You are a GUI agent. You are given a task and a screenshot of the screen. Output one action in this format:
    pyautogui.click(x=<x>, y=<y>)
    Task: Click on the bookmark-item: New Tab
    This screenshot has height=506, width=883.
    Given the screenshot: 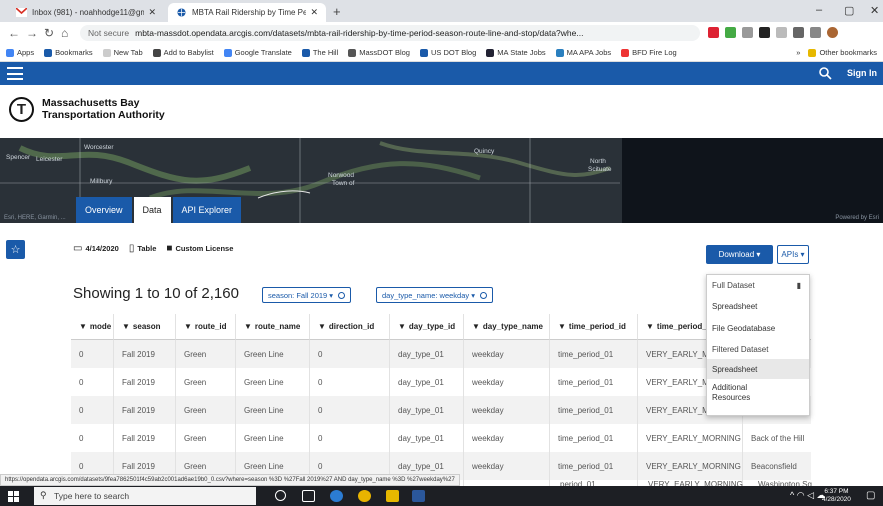 What is the action you would take?
    pyautogui.click(x=122, y=52)
    